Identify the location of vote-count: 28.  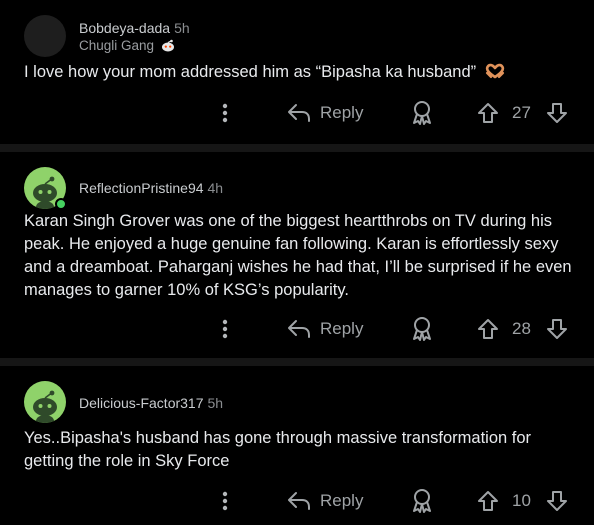
(521, 329).